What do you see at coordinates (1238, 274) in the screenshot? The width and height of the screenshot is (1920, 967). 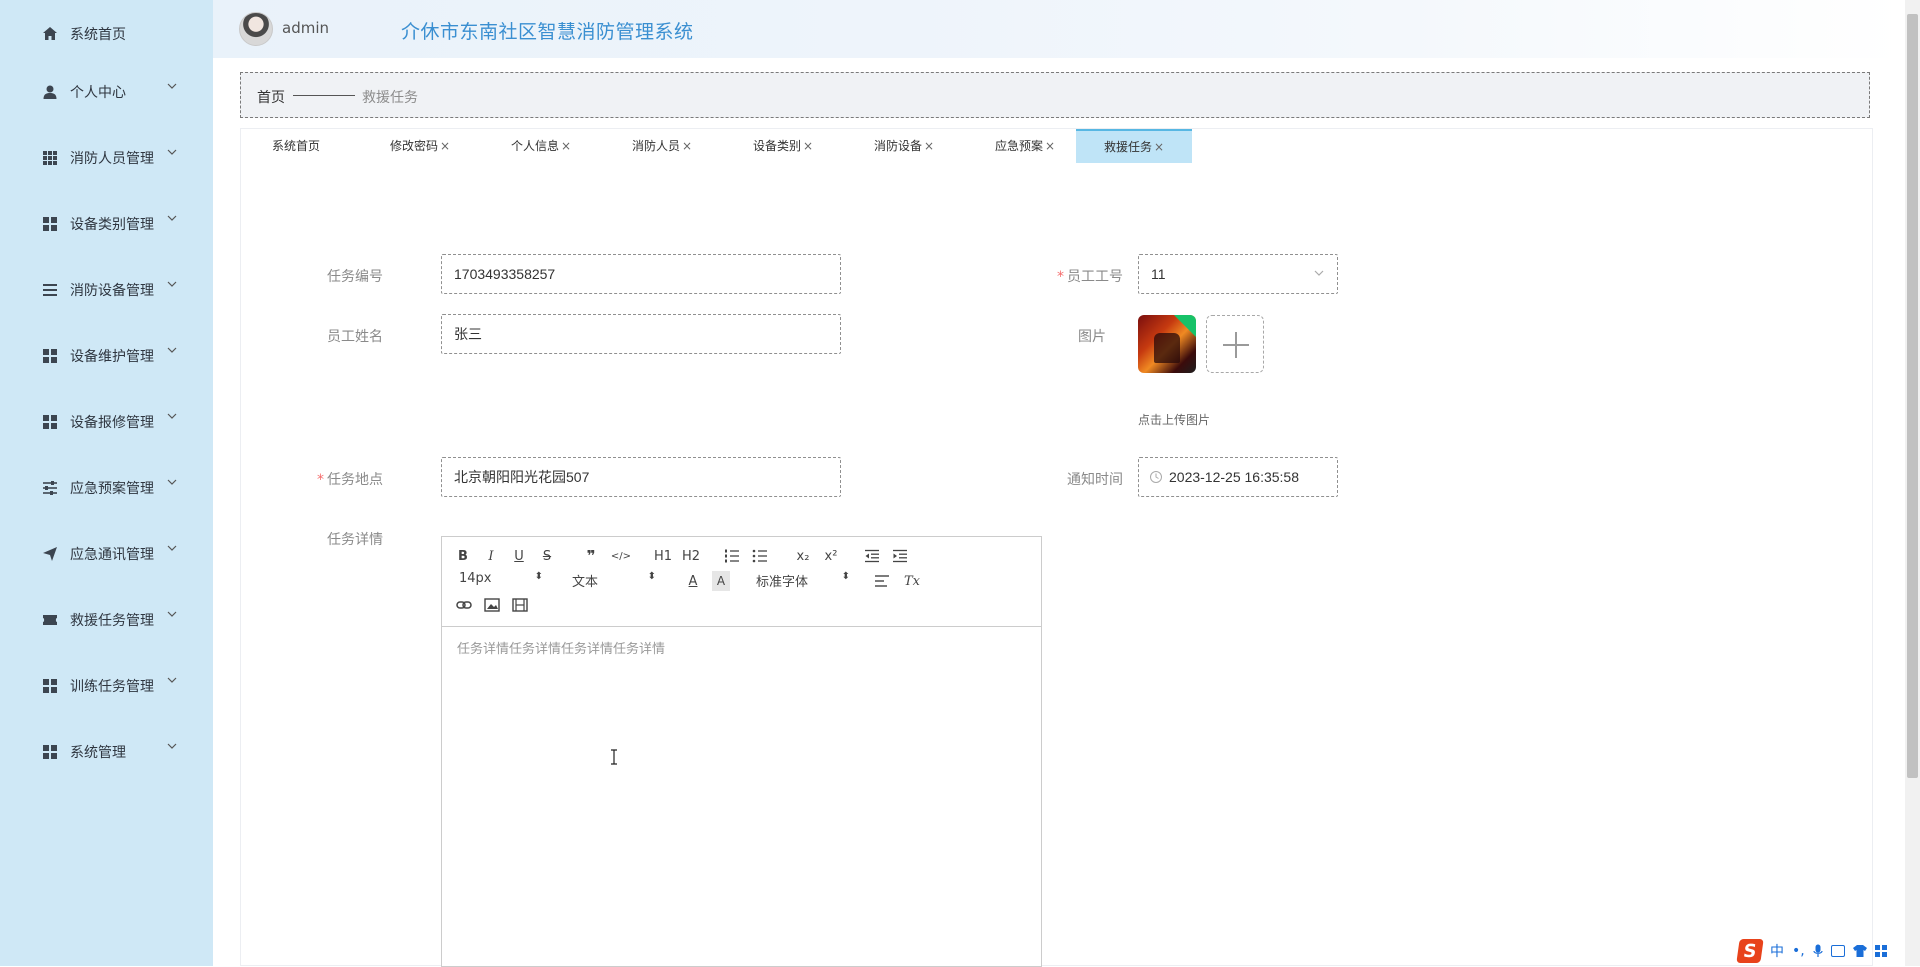 I see `employee-no-select: 11` at bounding box center [1238, 274].